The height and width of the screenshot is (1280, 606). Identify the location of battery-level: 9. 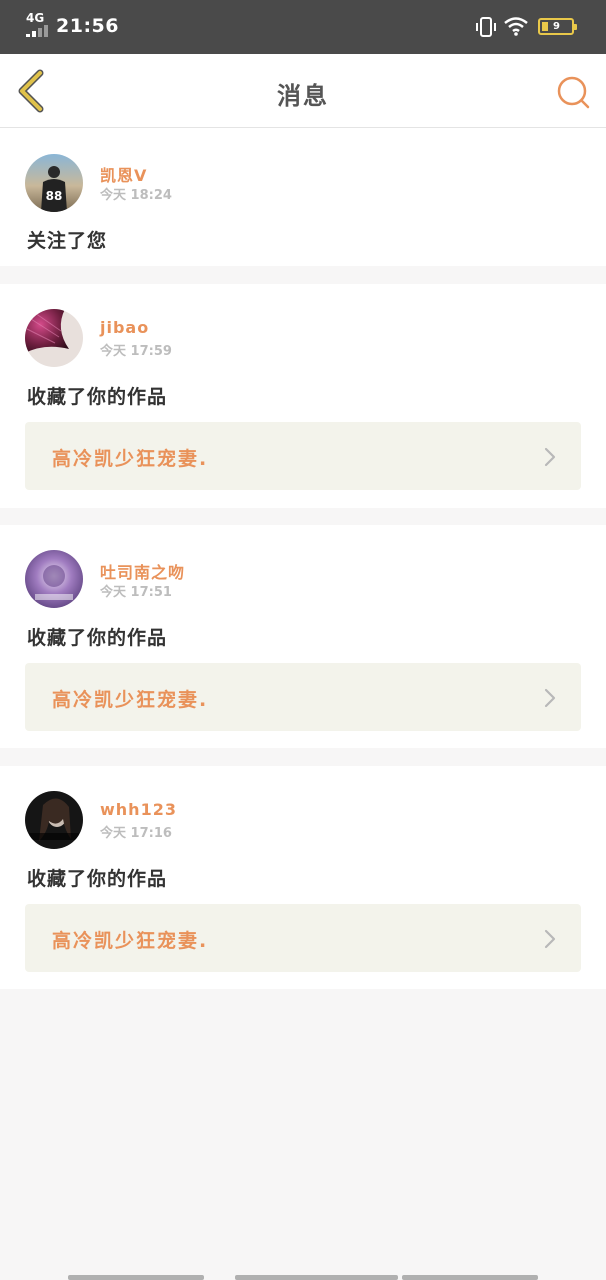
(556, 26).